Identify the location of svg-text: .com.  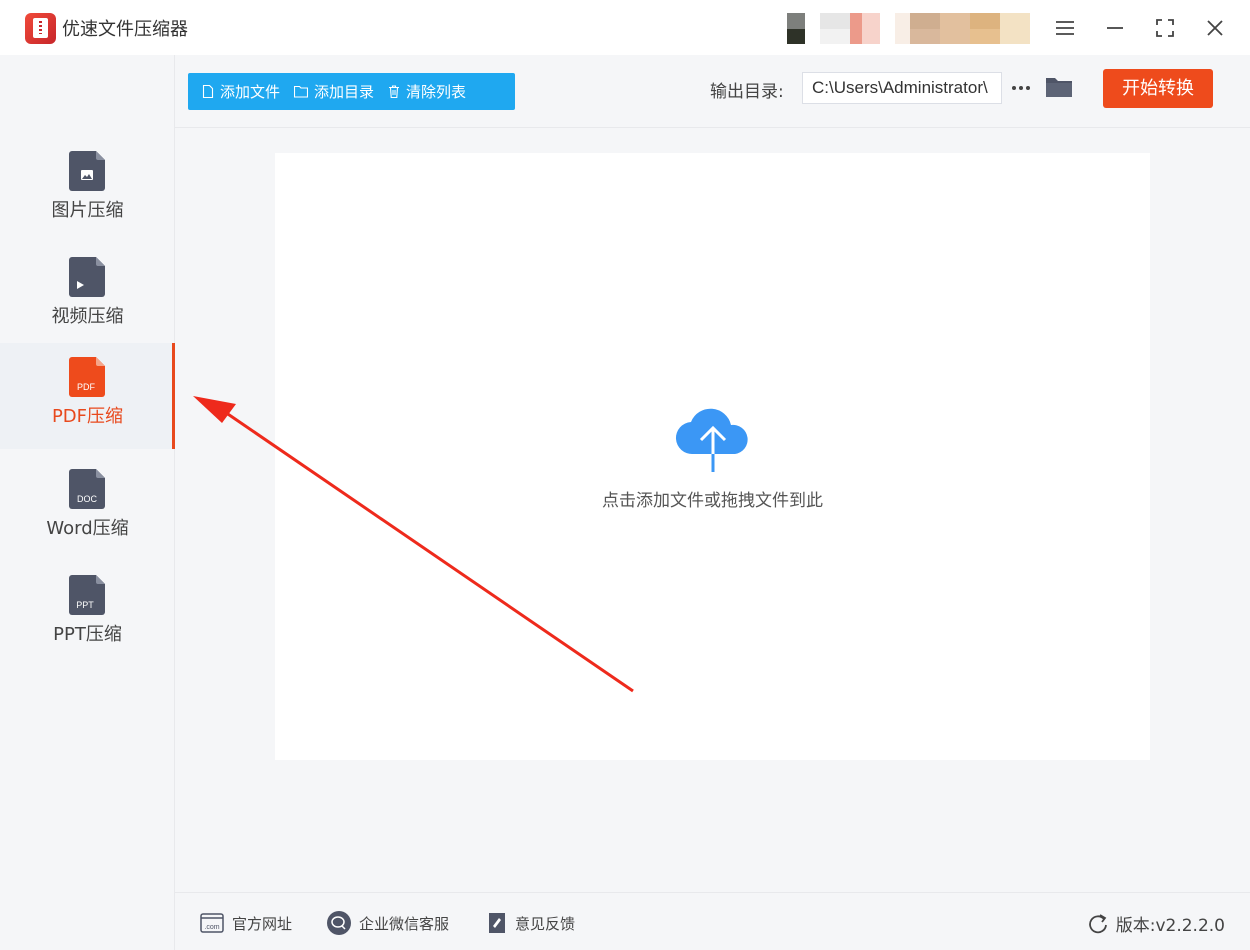
(211, 927).